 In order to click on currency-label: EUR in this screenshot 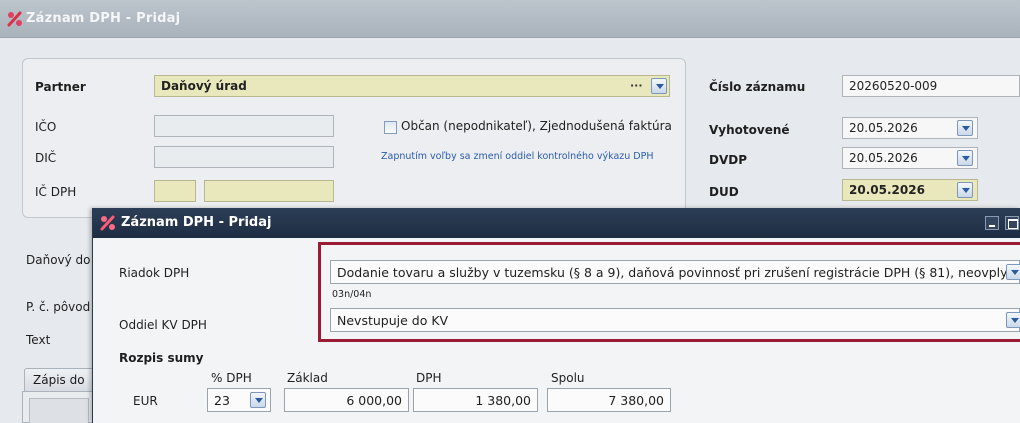, I will do `click(145, 401)`.